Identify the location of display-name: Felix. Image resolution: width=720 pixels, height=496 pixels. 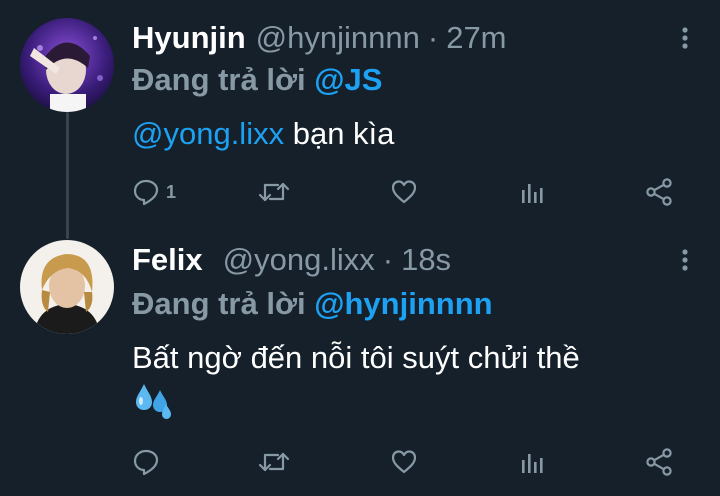
(167, 260).